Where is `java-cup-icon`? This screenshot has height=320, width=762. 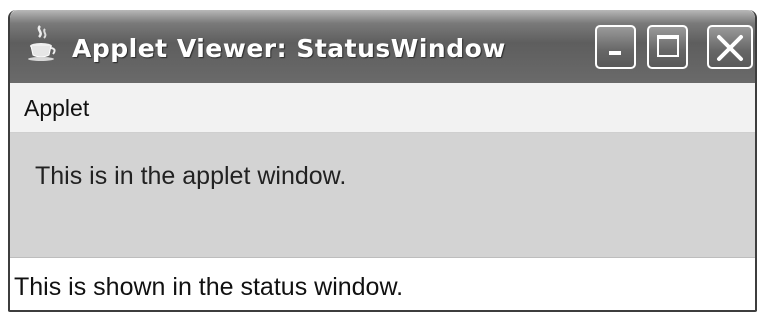 java-cup-icon is located at coordinates (42, 43).